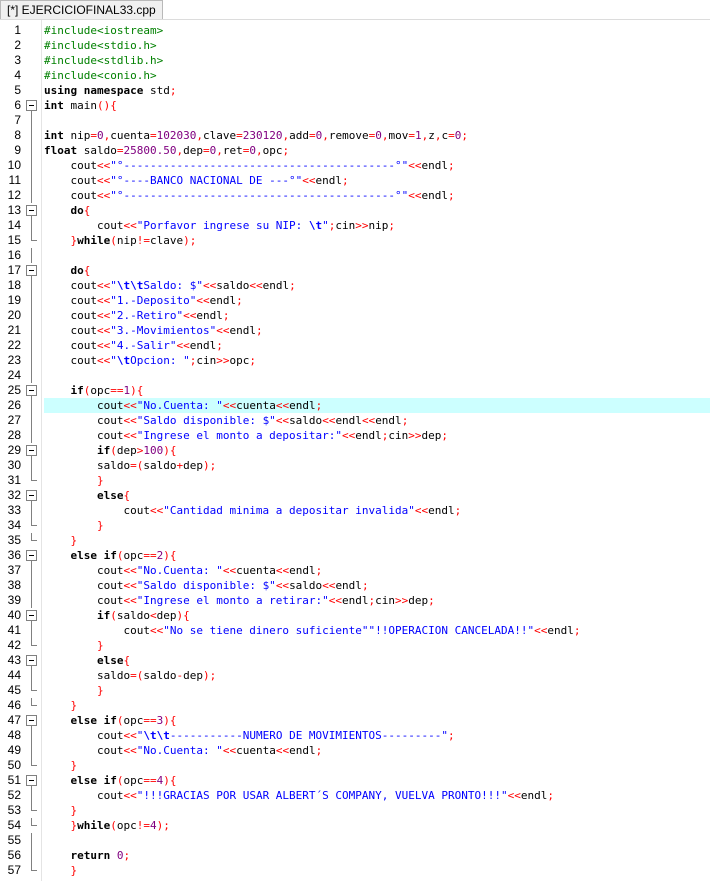 This screenshot has width=710, height=881. I want to click on code-line: 54 }while(opc!=4);, so click(355, 825).